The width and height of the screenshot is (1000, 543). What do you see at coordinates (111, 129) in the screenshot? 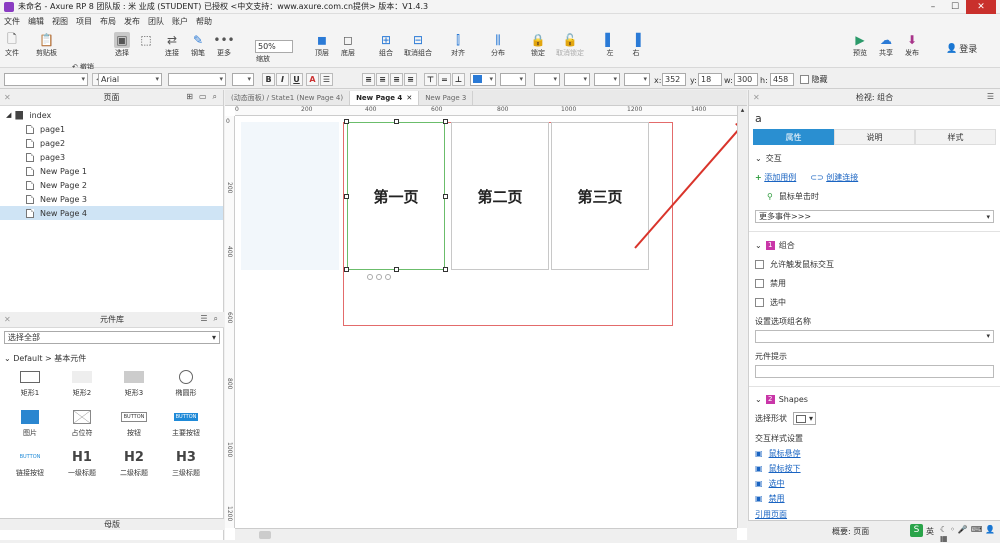
I see `page-item: page1` at bounding box center [111, 129].